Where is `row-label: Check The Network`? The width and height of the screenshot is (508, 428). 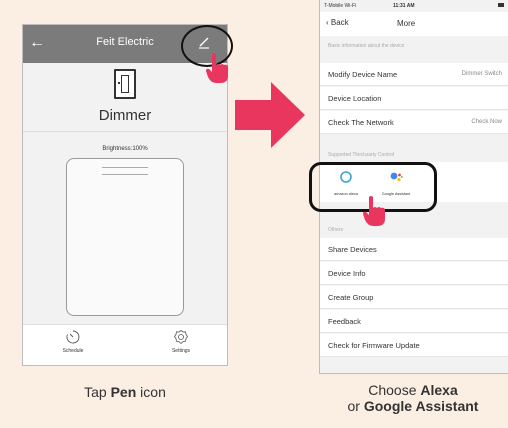
row-label: Check The Network is located at coordinates (361, 122).